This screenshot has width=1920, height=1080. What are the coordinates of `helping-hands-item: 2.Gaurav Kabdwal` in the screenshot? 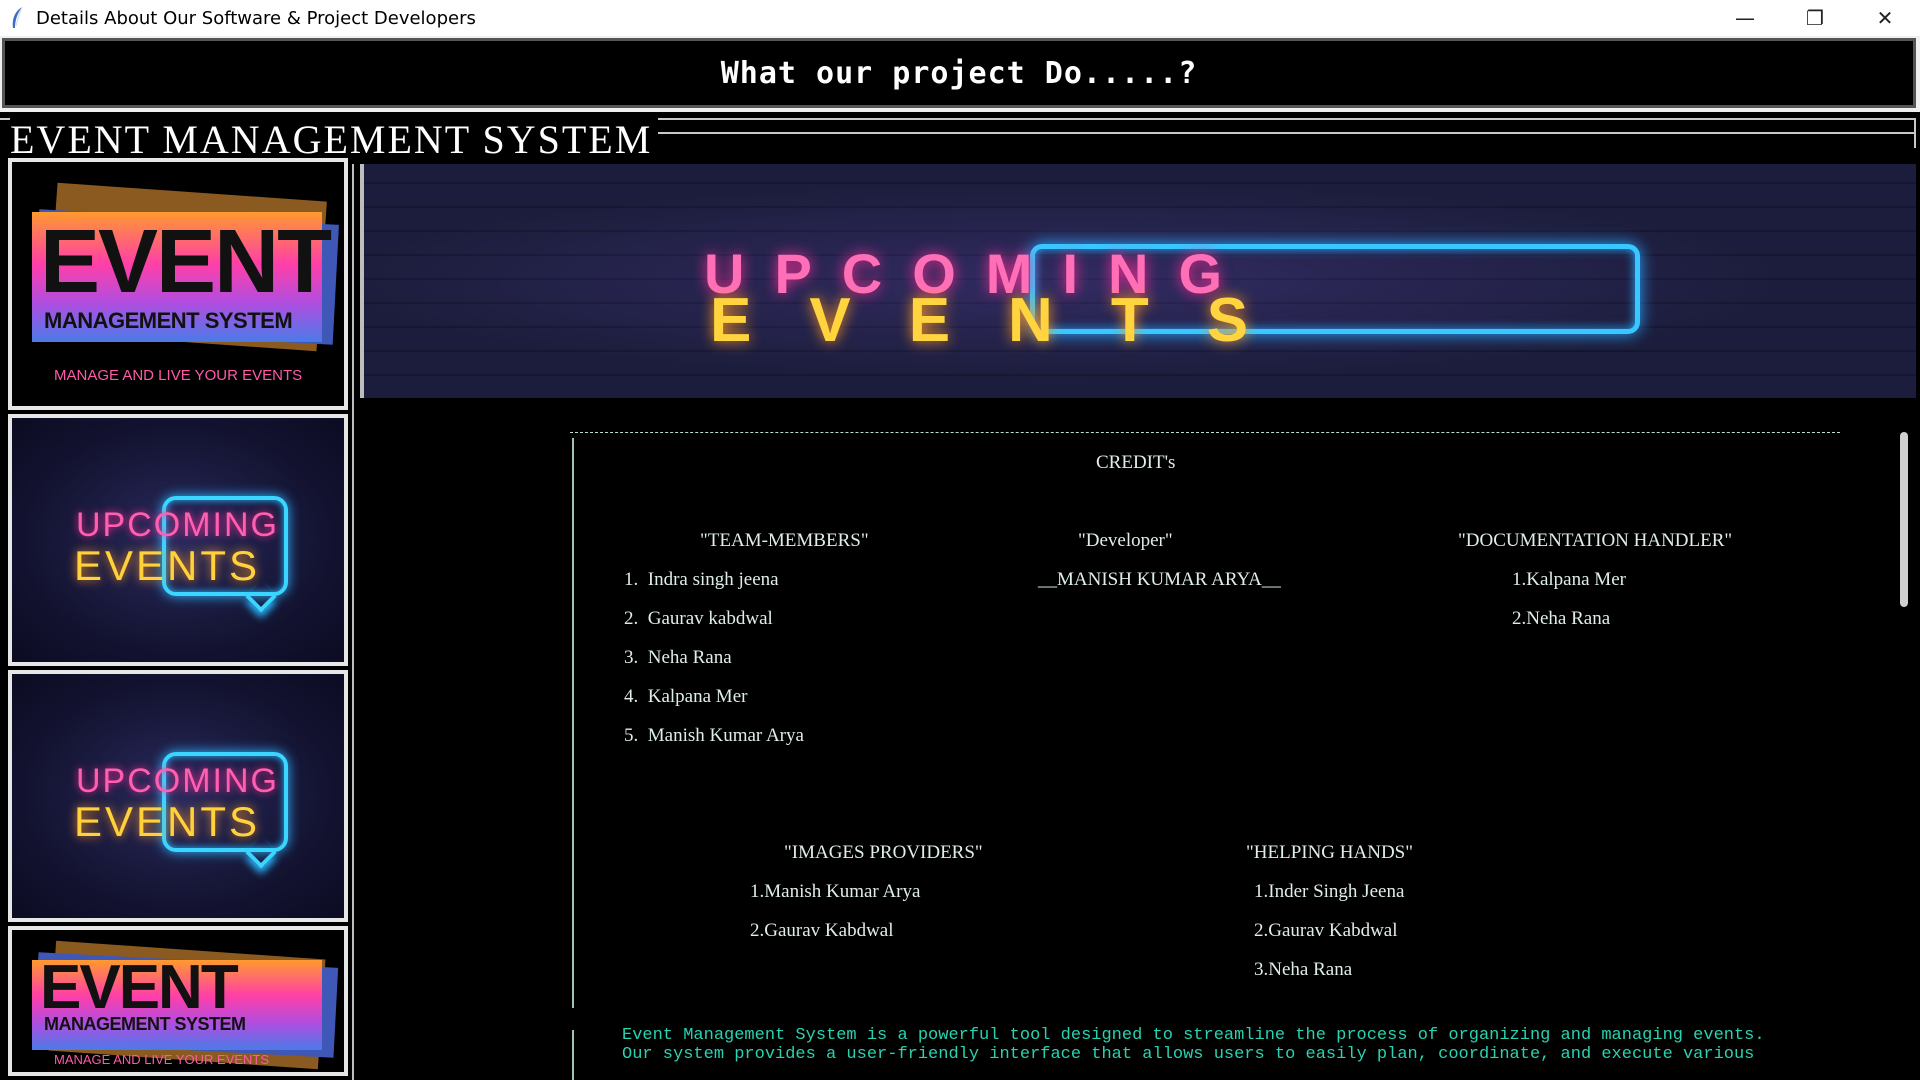 It's located at (1326, 930).